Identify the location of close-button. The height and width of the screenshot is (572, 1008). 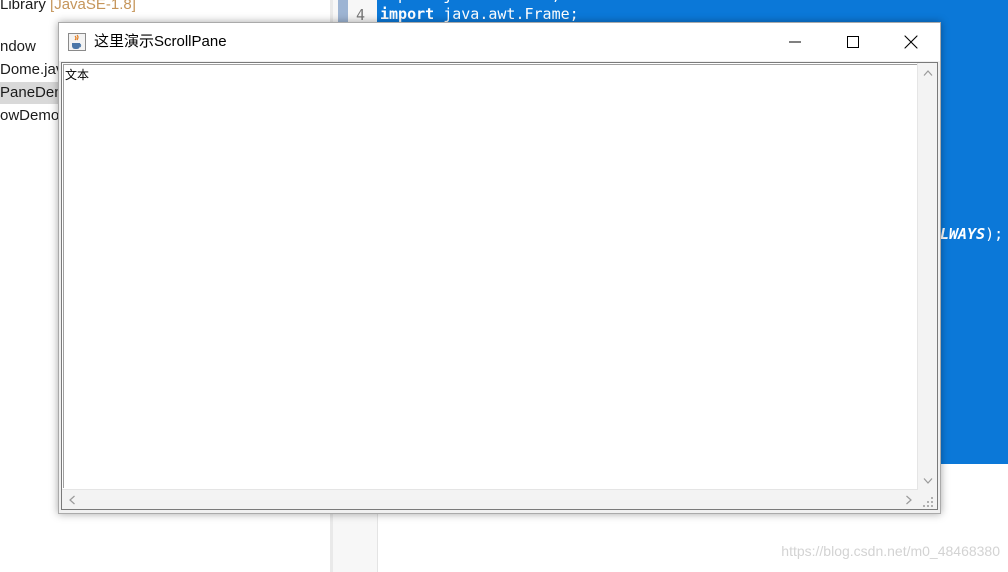
(911, 42).